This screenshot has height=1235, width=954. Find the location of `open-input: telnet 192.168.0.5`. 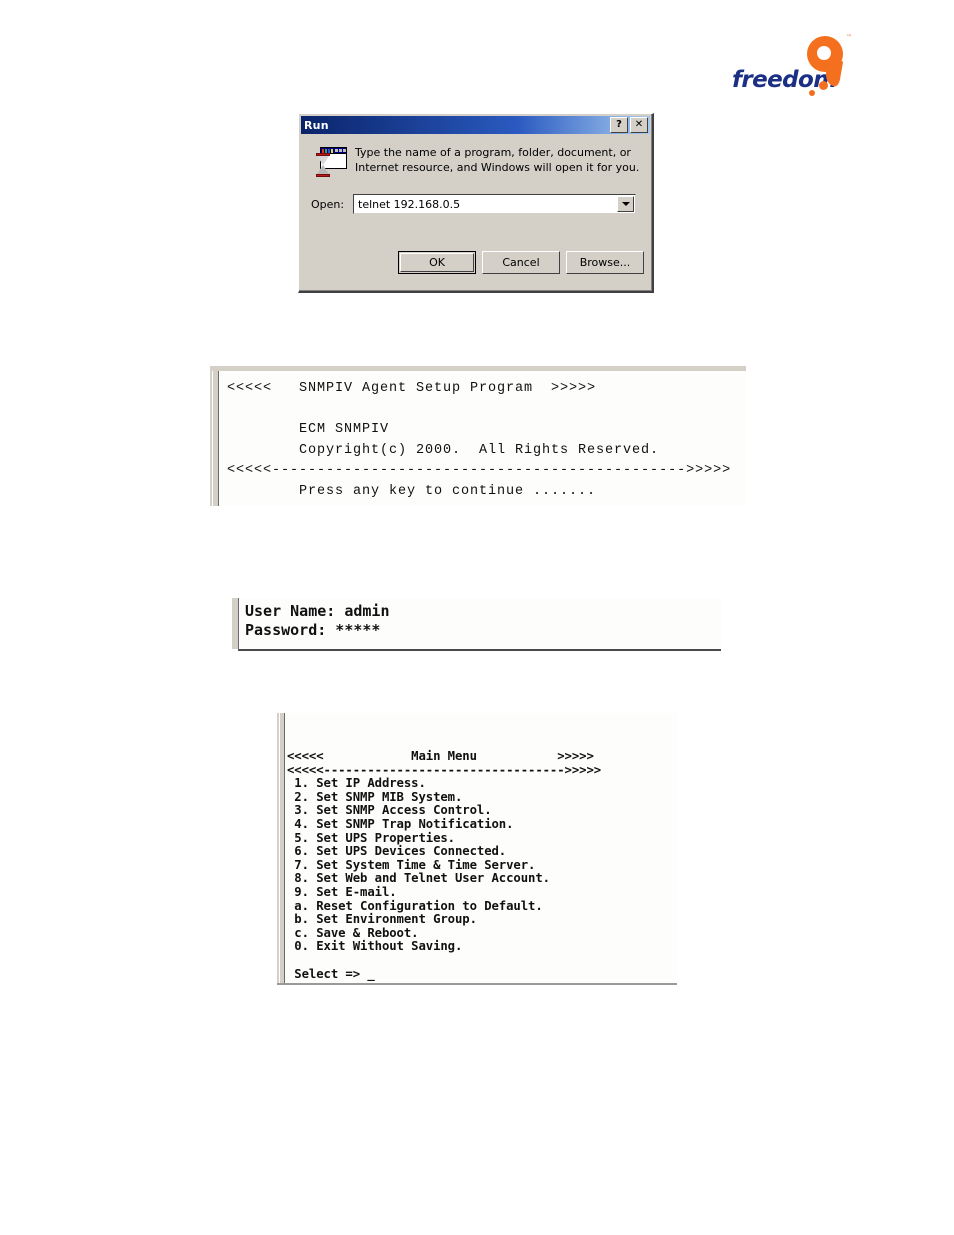

open-input: telnet 192.168.0.5 is located at coordinates (487, 204).